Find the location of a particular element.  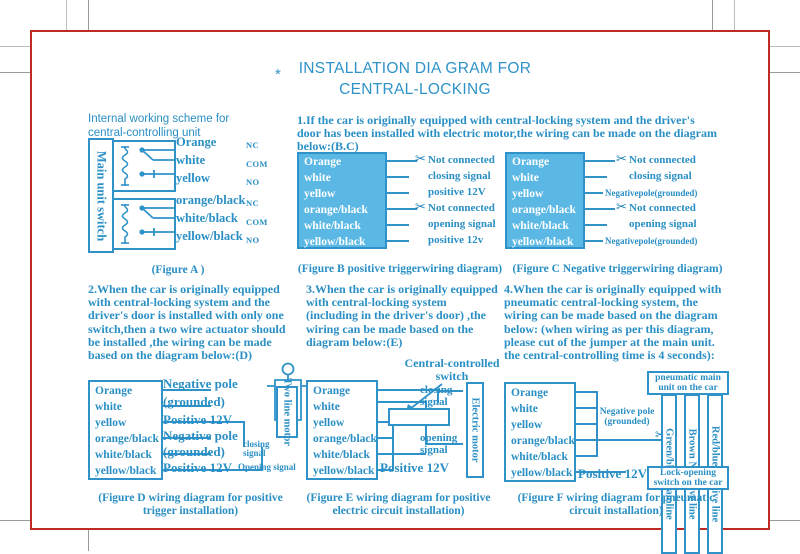

figure-d-label: (grounded) is located at coordinates (194, 401).